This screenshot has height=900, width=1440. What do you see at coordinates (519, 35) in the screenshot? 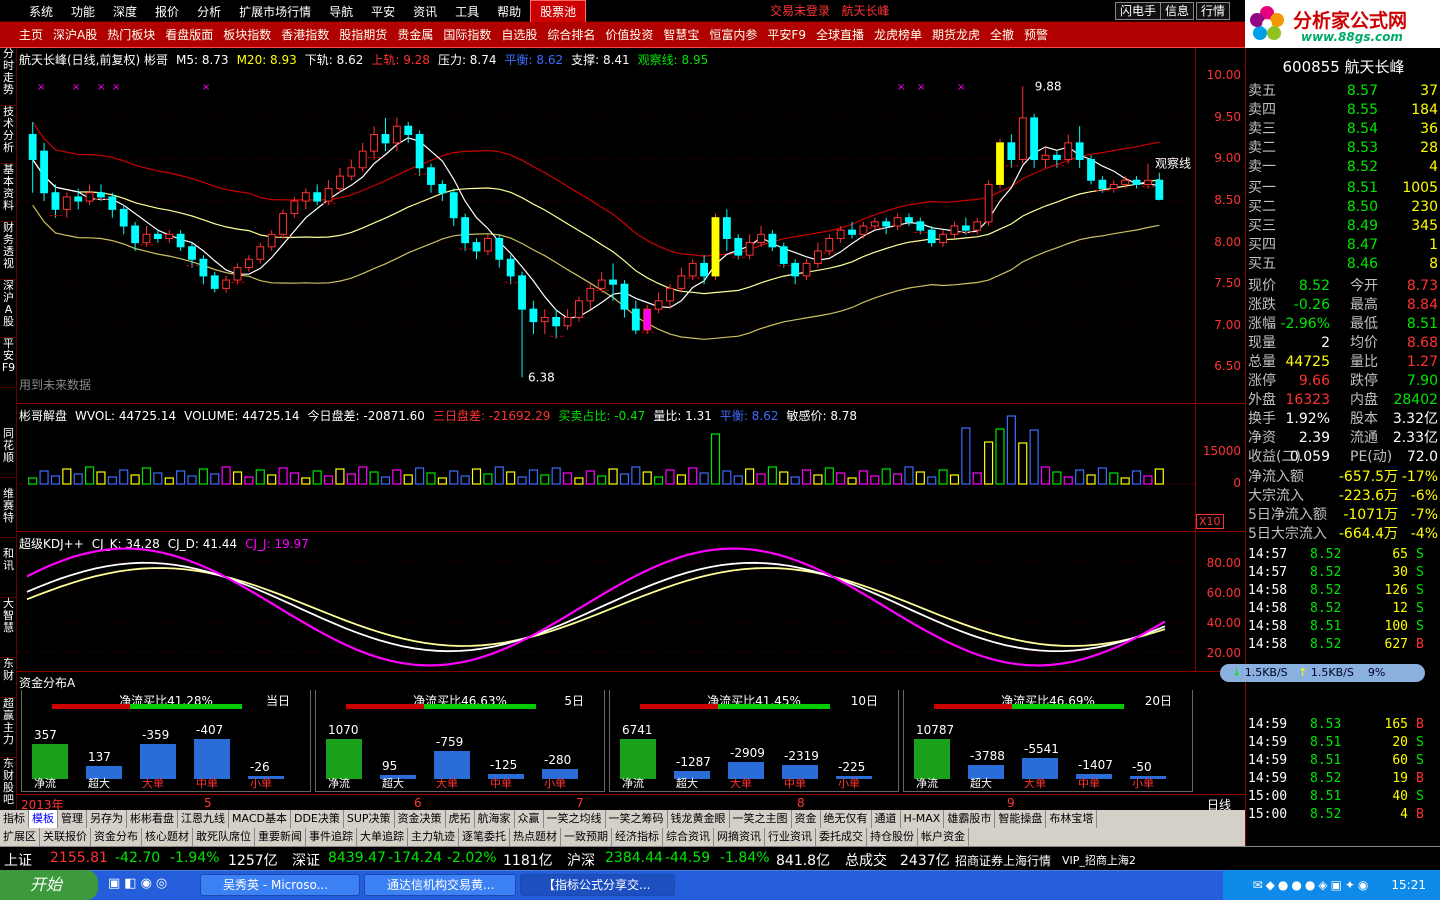
I see `toolbar-item-9: 自选股` at bounding box center [519, 35].